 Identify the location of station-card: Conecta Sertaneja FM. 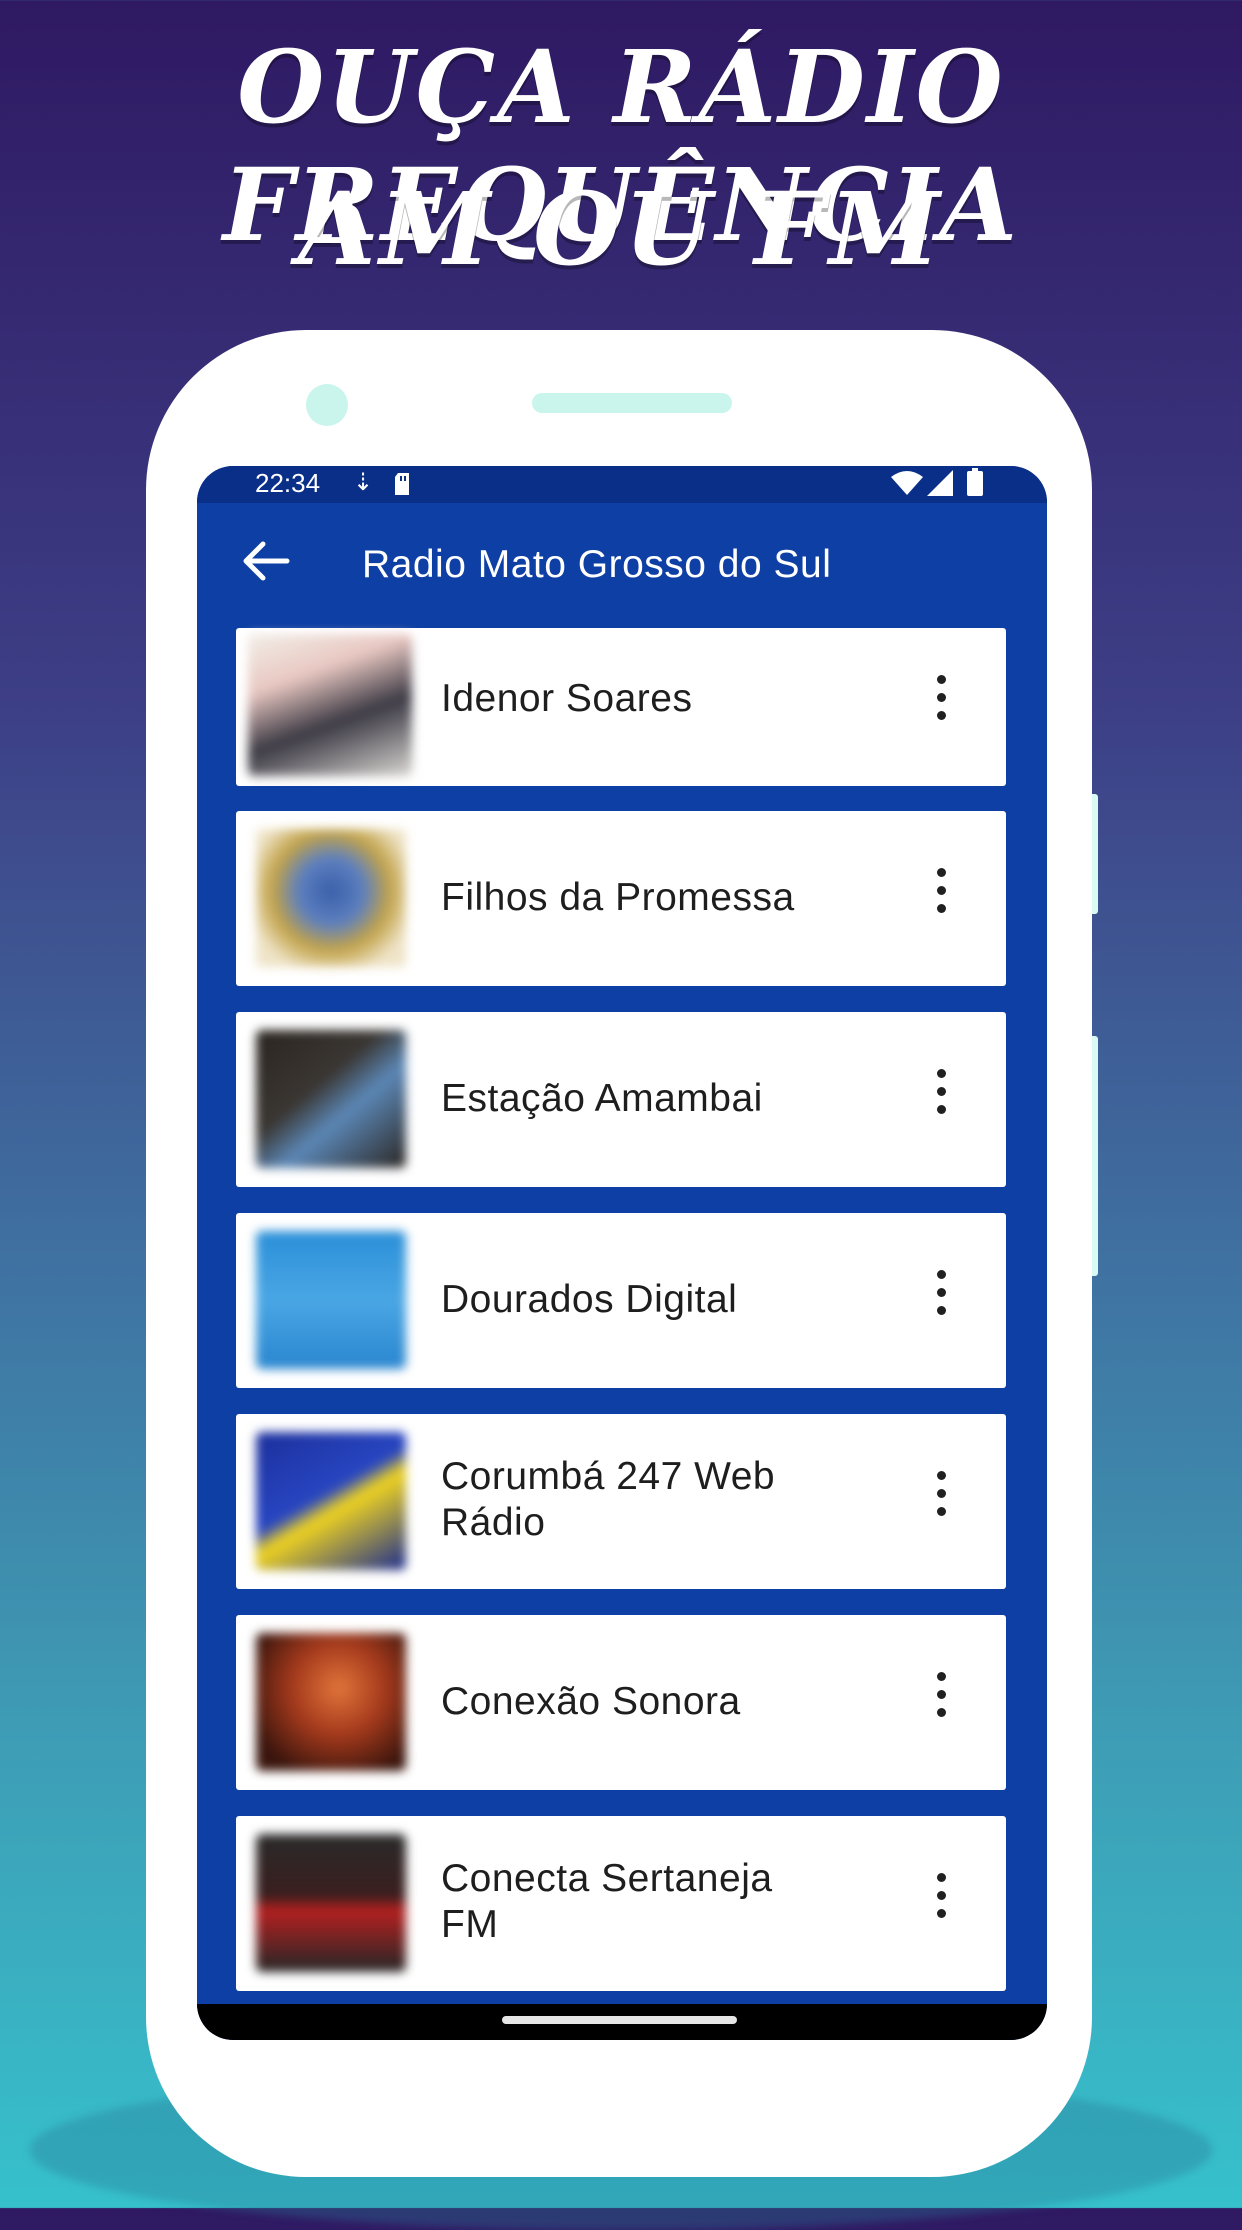
(621, 1903).